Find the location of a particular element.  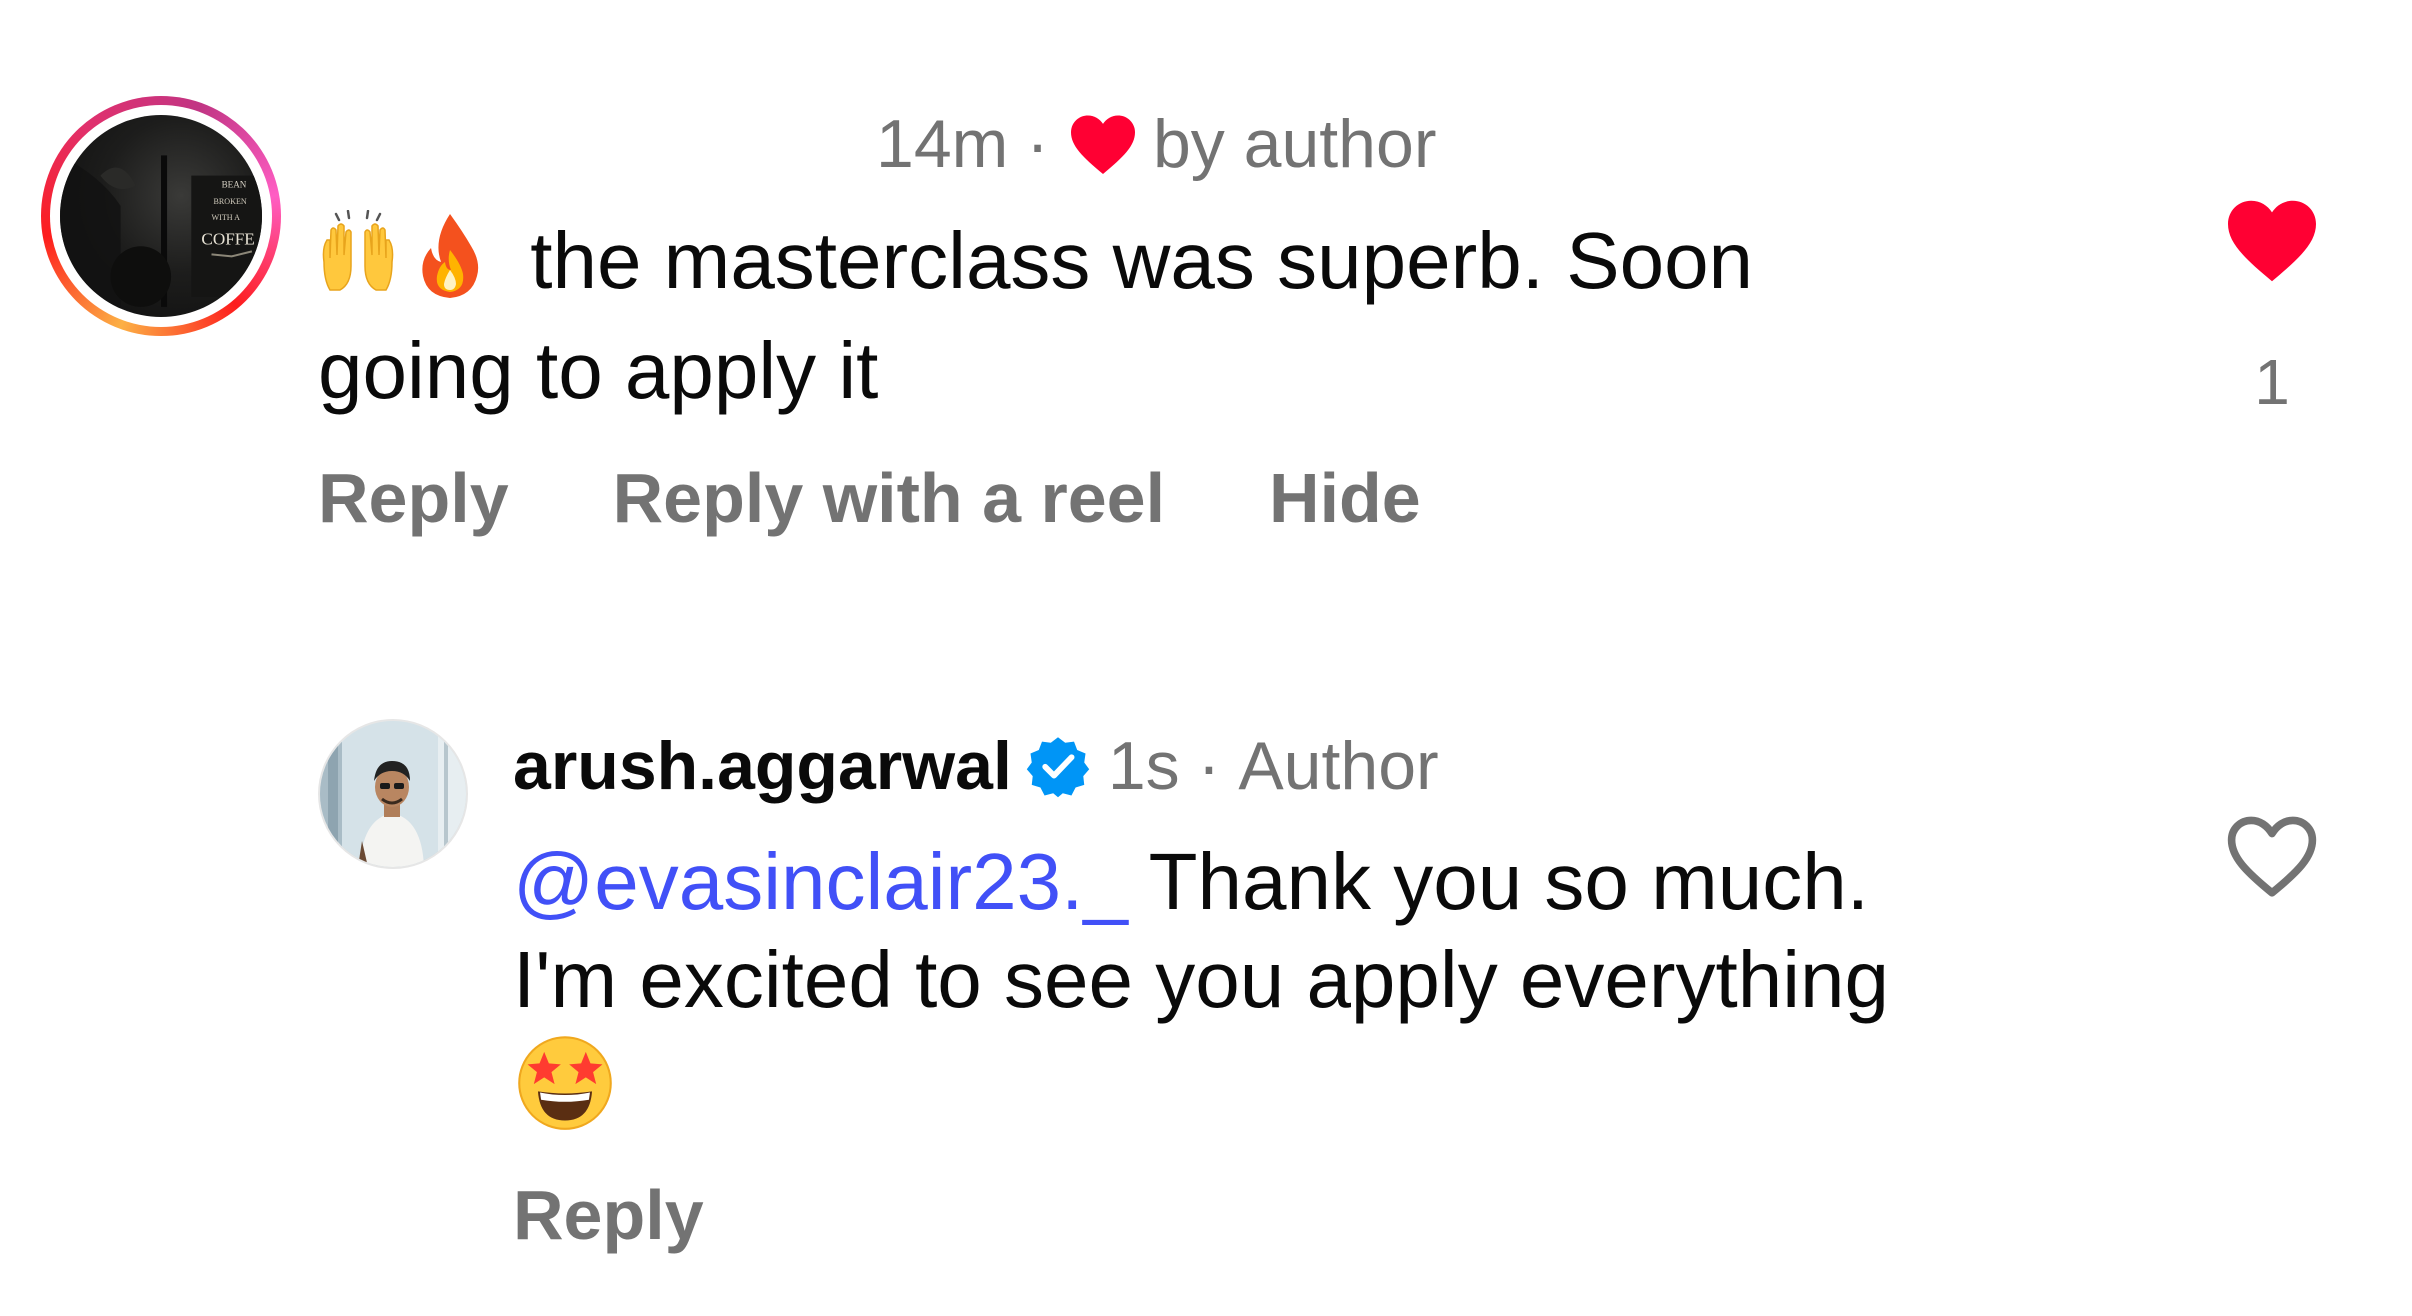

reply-meta: arush.aggarwal 1s · Author is located at coordinates (976, 766).